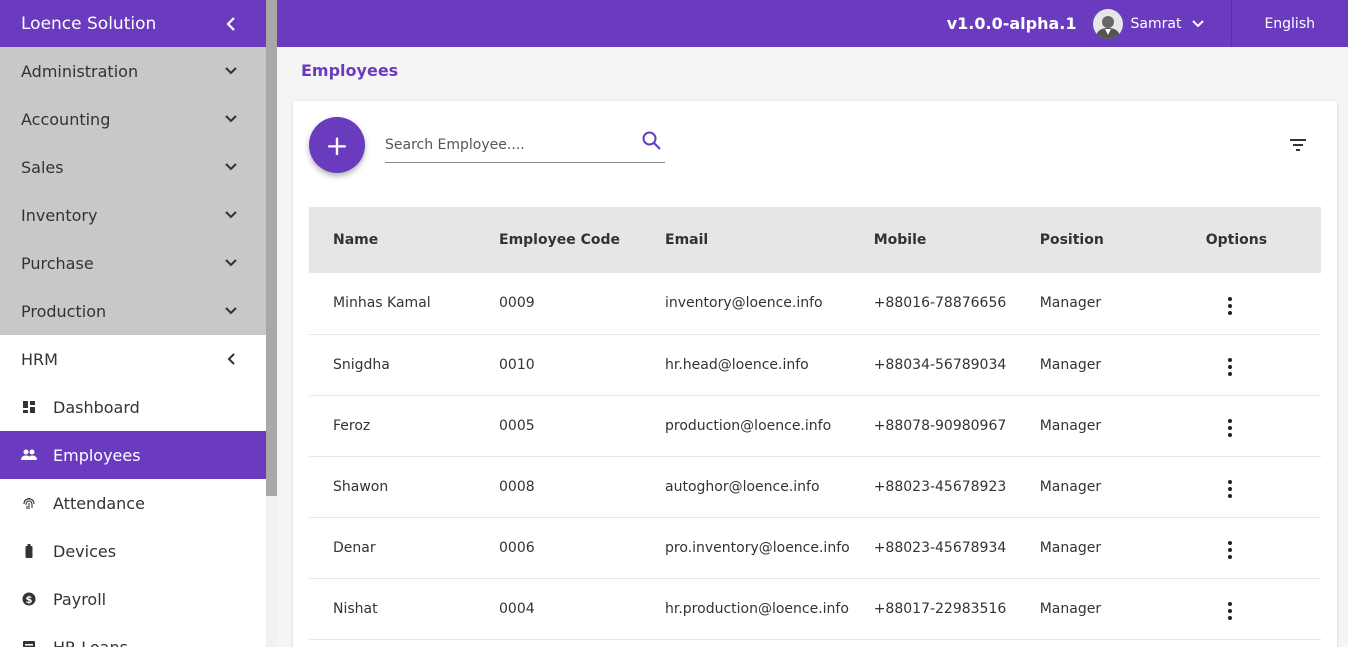 This screenshot has height=647, width=1348. Describe the element at coordinates (66, 119) in the screenshot. I see `menu-item-label: Accounting` at that location.